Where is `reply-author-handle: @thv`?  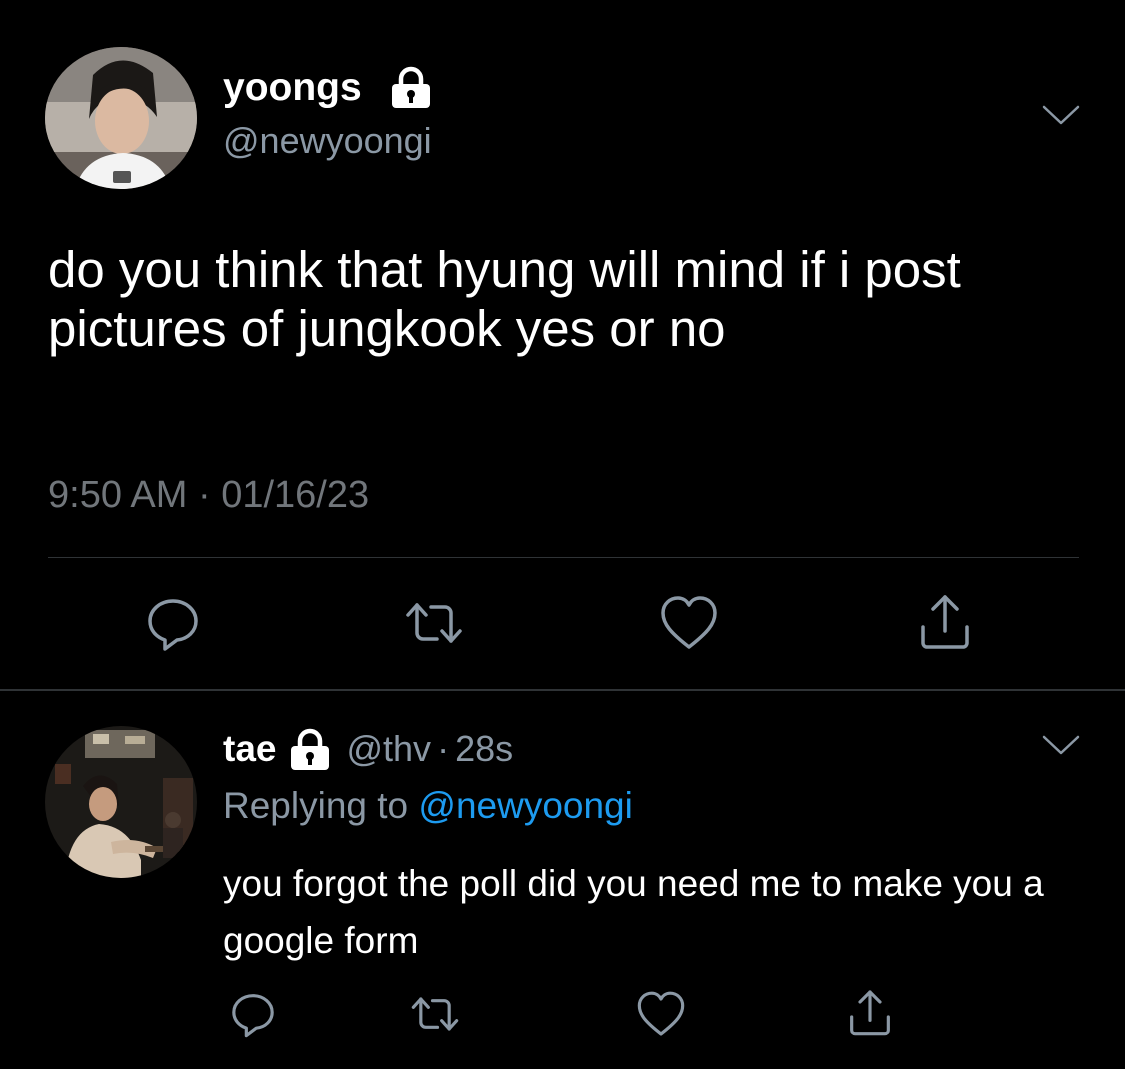
reply-author-handle: @thv is located at coordinates (388, 749).